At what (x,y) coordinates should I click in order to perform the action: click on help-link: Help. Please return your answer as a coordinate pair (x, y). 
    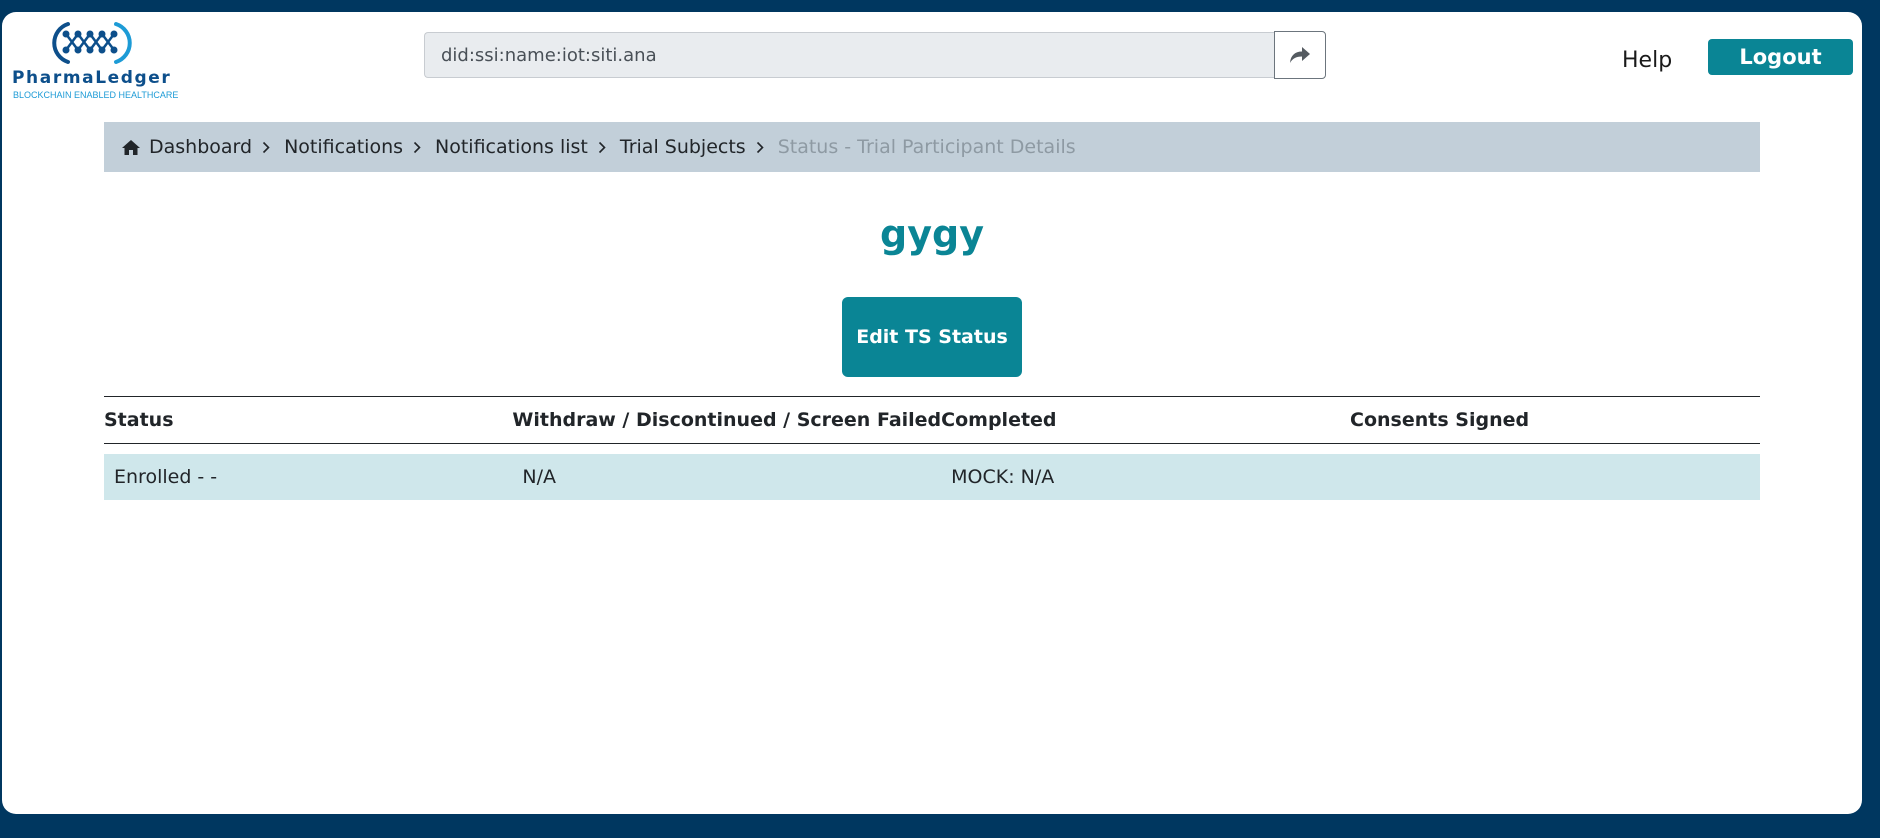
    Looking at the image, I should click on (1647, 60).